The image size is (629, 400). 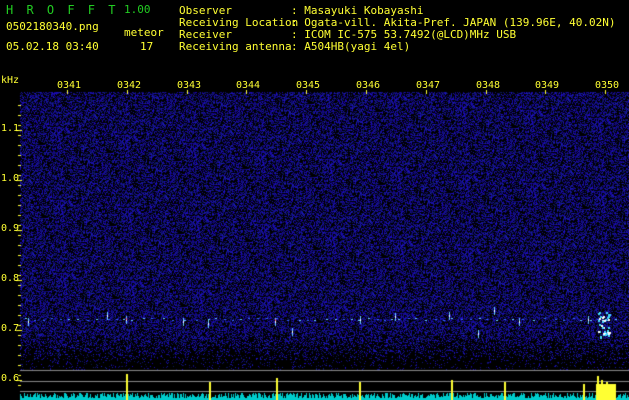 What do you see at coordinates (10, 278) in the screenshot?
I see `y-tick-label: 0.8` at bounding box center [10, 278].